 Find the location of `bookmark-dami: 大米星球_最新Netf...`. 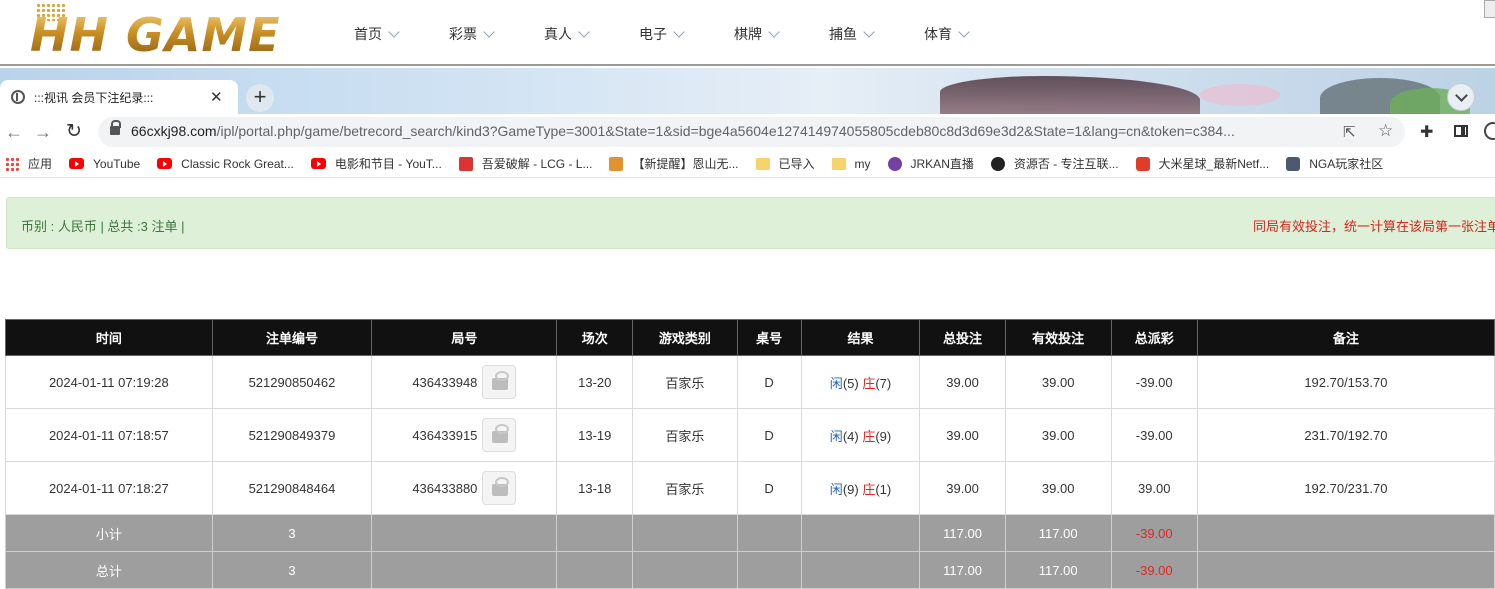

bookmark-dami: 大米星球_最新Netf... is located at coordinates (1202, 163).